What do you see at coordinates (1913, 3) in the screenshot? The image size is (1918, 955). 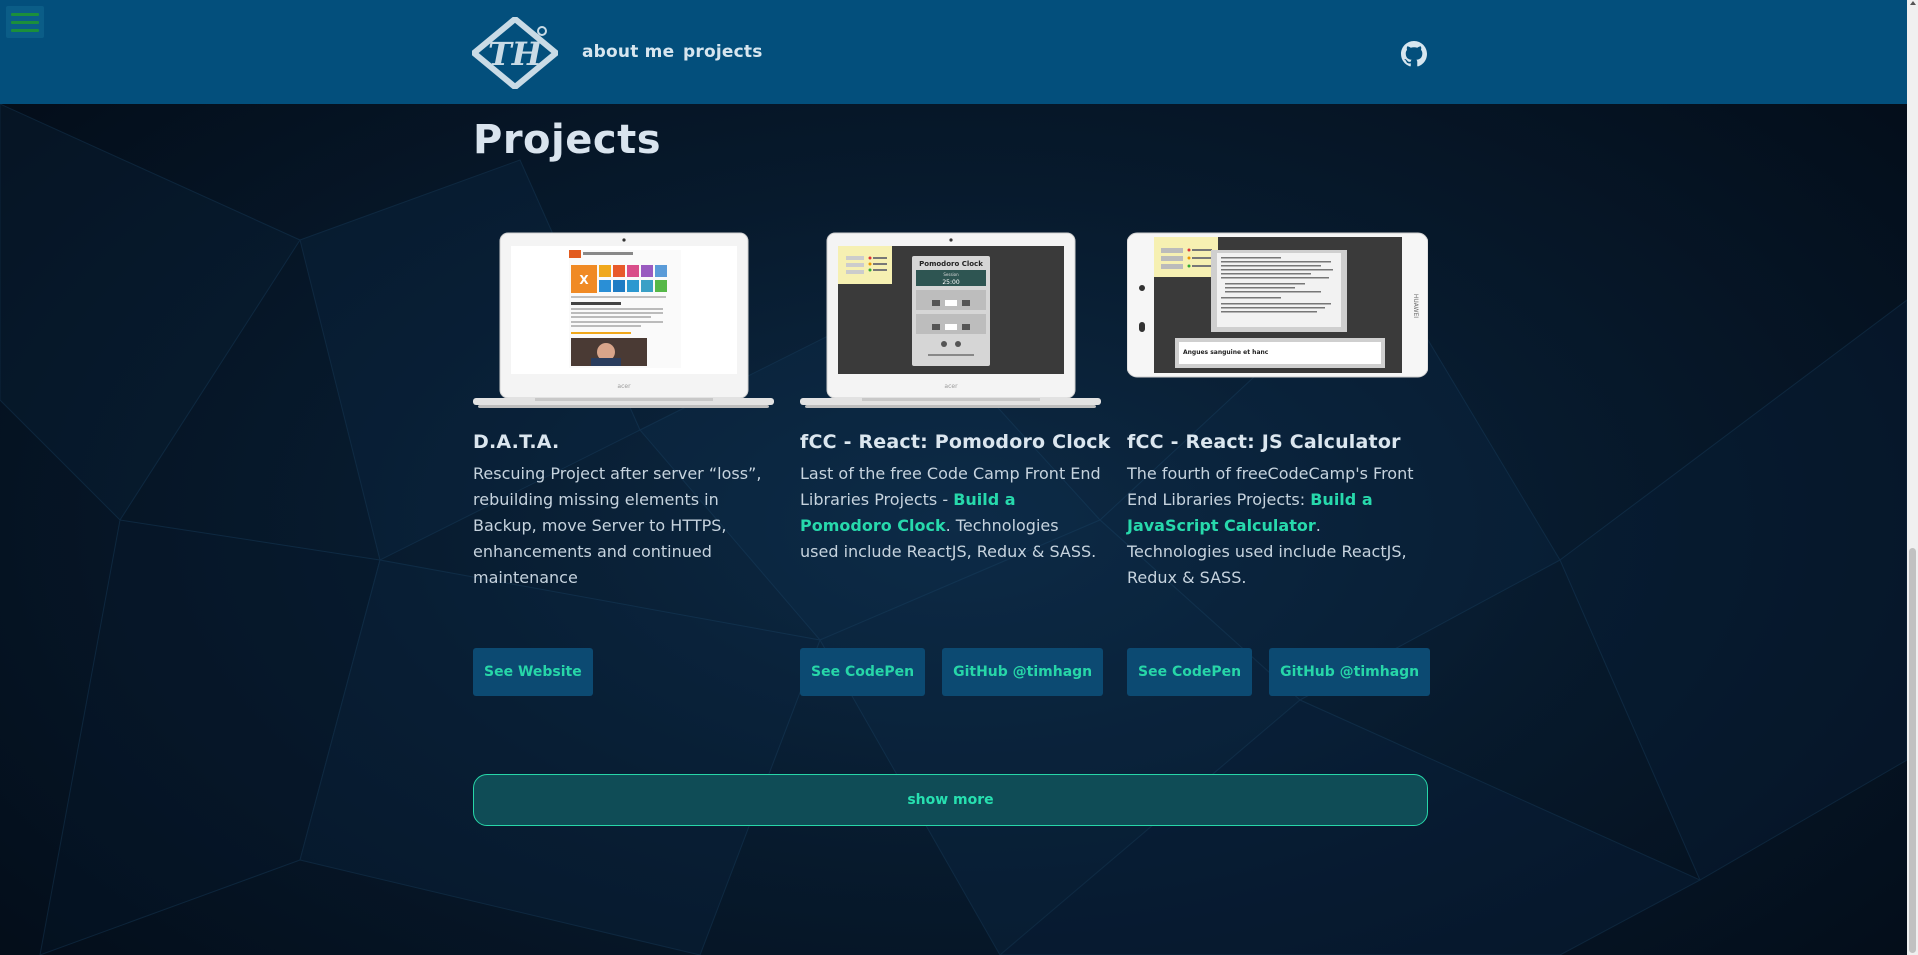 I see `scroll-up-arrow-icon` at bounding box center [1913, 3].